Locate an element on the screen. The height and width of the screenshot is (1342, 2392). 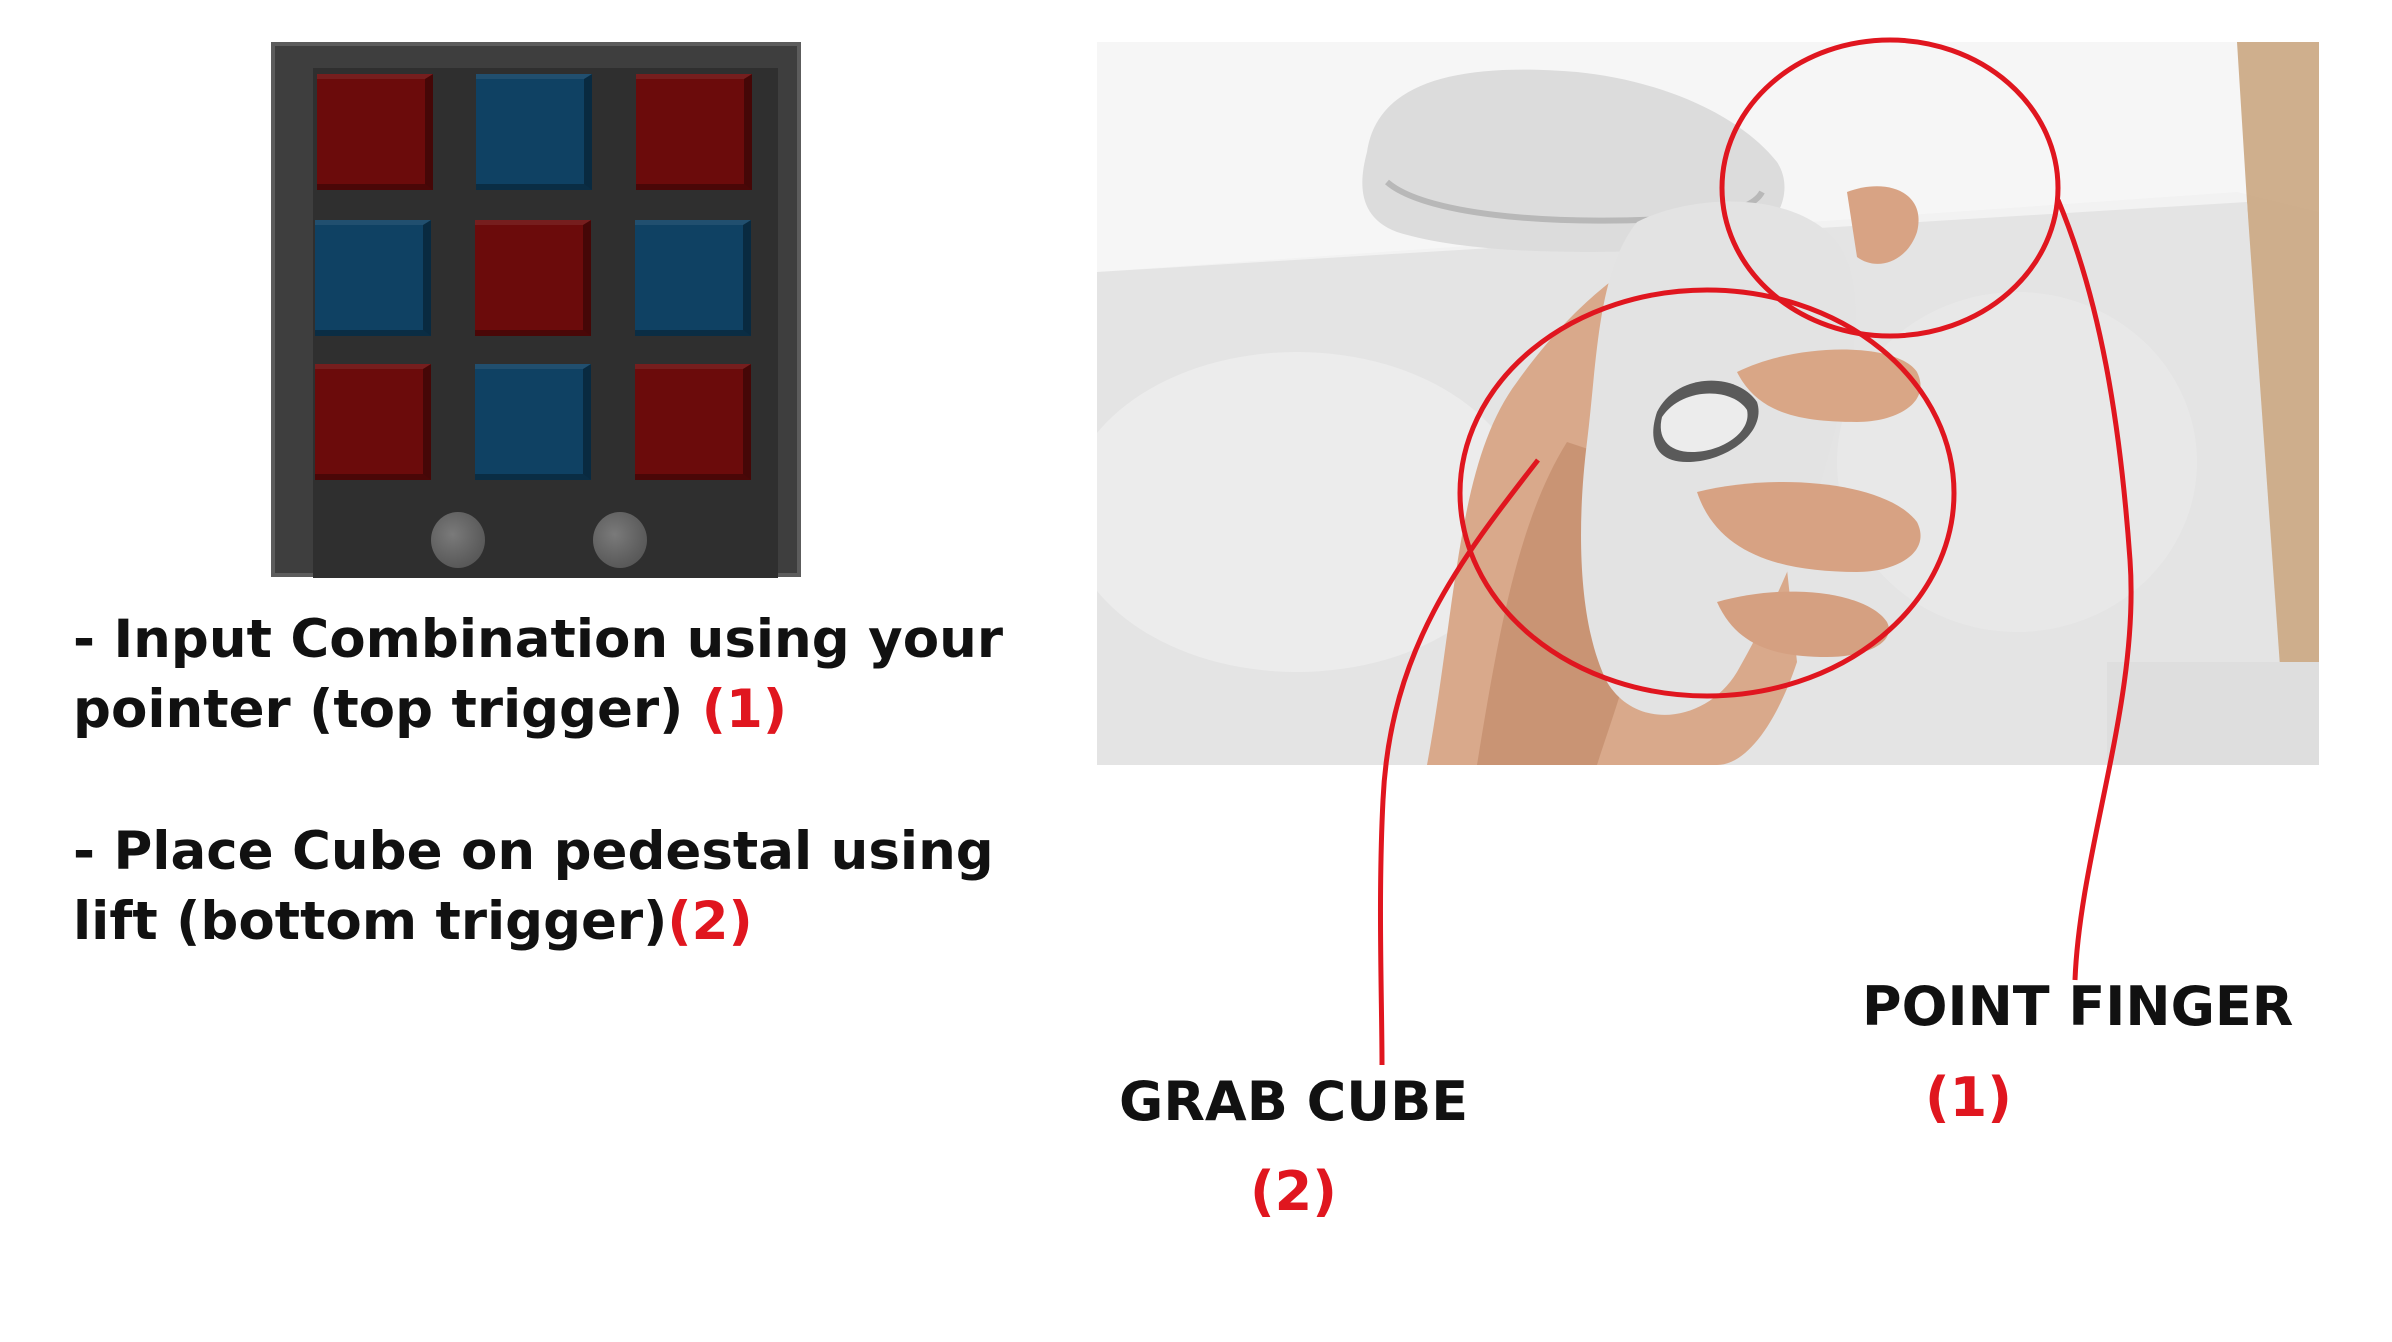
puzzle-board is located at coordinates (536, 310).